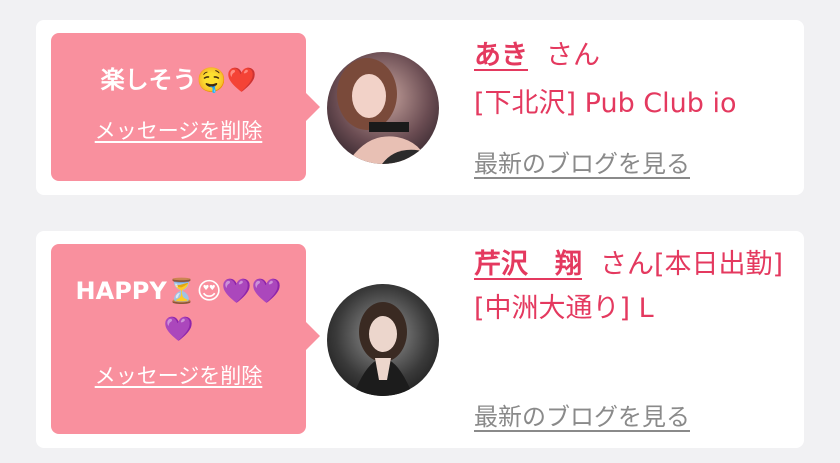  What do you see at coordinates (605, 103) in the screenshot?
I see `shop-name: [下北沢] Pub Club io` at bounding box center [605, 103].